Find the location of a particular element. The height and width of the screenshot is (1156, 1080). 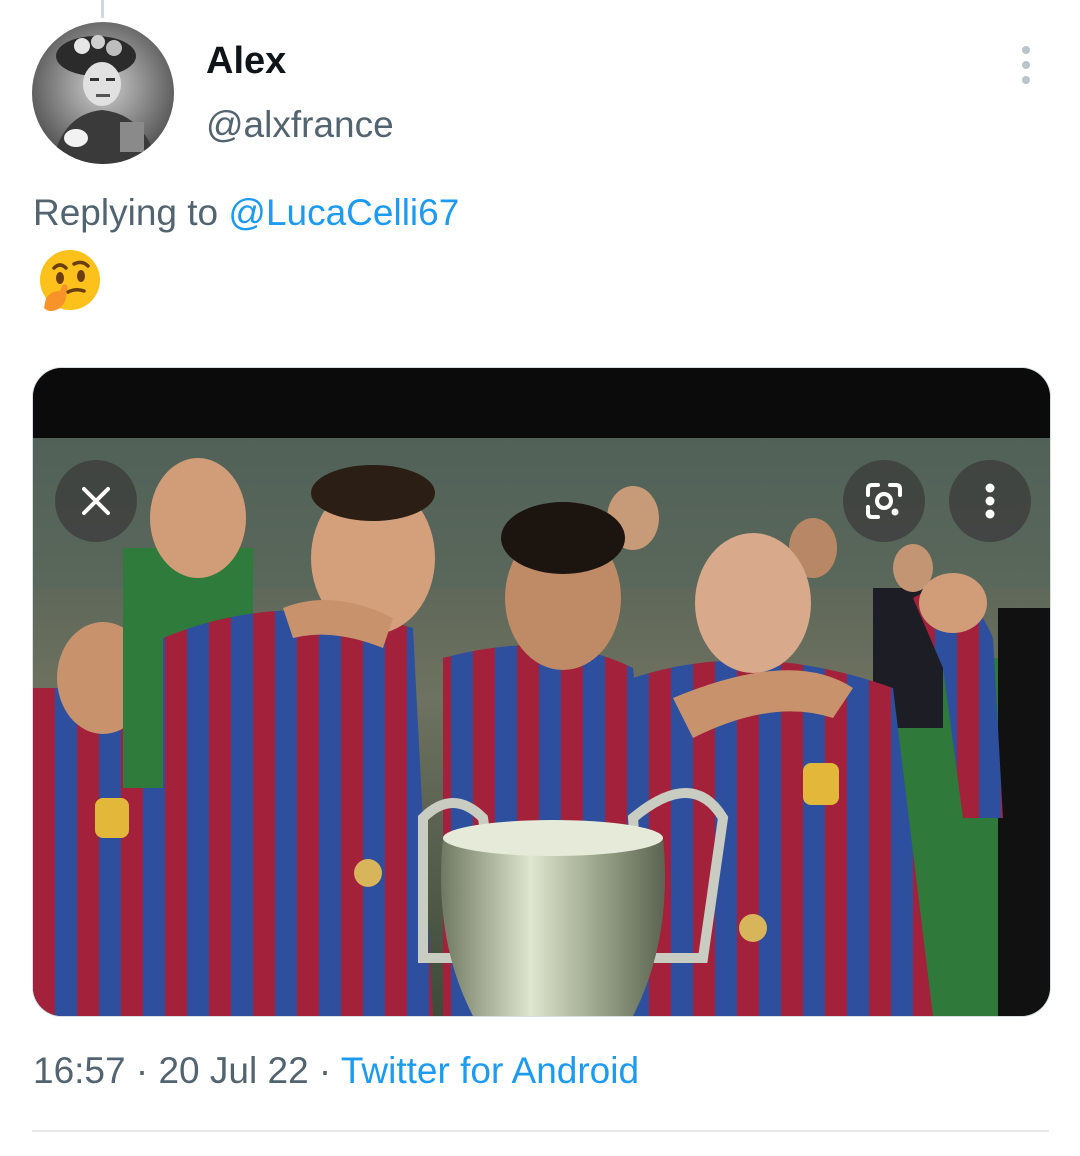

avatar-image is located at coordinates (103, 93).